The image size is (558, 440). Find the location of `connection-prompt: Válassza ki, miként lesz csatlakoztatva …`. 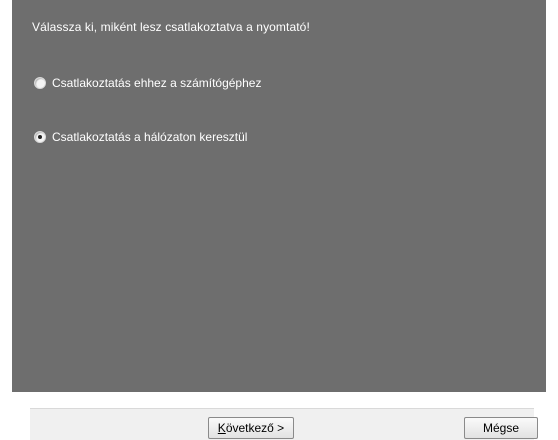

connection-prompt: Válassza ki, miként lesz csatlakoztatva … is located at coordinates (171, 27).